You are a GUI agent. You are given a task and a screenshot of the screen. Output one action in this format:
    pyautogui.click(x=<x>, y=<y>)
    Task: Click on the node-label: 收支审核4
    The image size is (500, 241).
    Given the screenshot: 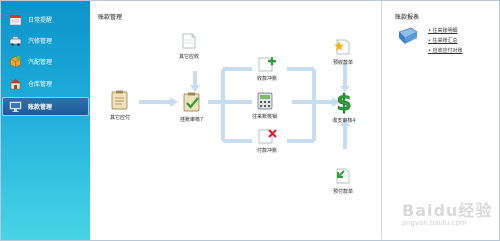 What is the action you would take?
    pyautogui.click(x=343, y=120)
    